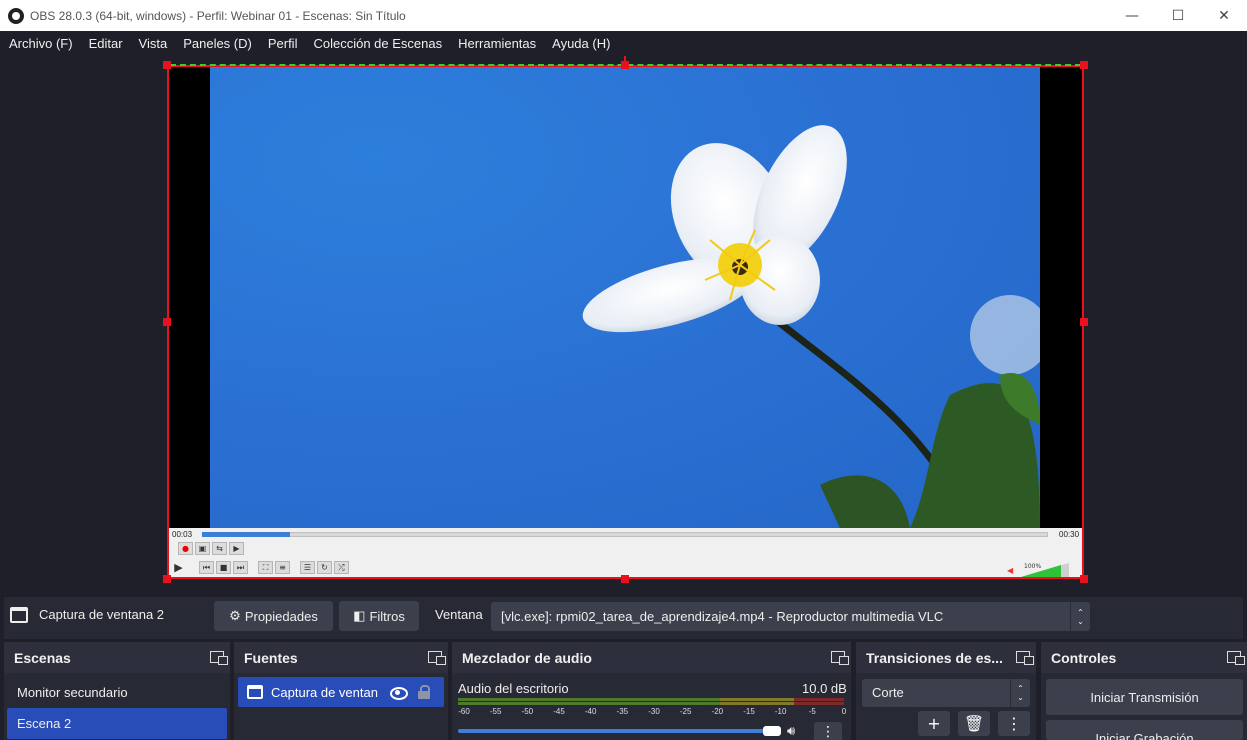 The width and height of the screenshot is (1247, 740). What do you see at coordinates (459, 614) in the screenshot?
I see `window-field-label: Ventana` at bounding box center [459, 614].